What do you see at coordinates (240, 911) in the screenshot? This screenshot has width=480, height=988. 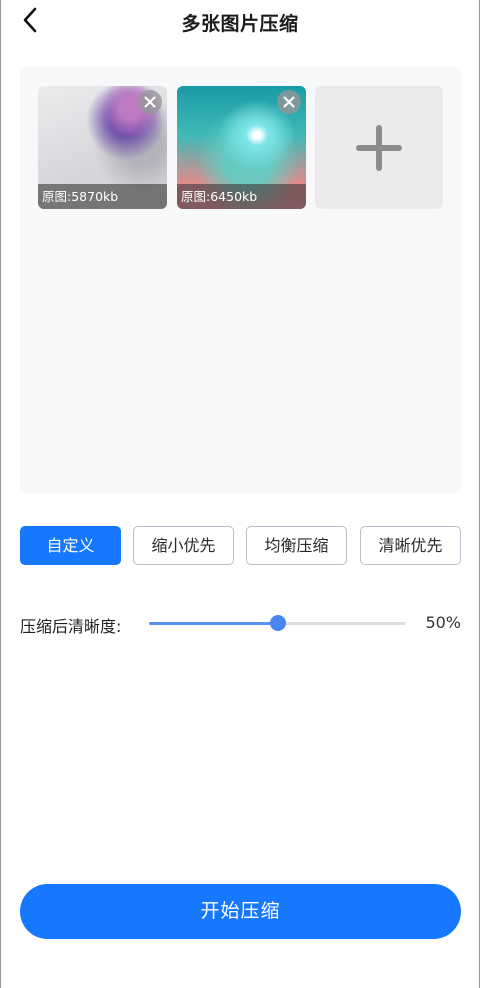 I see `start-compress-button: 开始压缩` at bounding box center [240, 911].